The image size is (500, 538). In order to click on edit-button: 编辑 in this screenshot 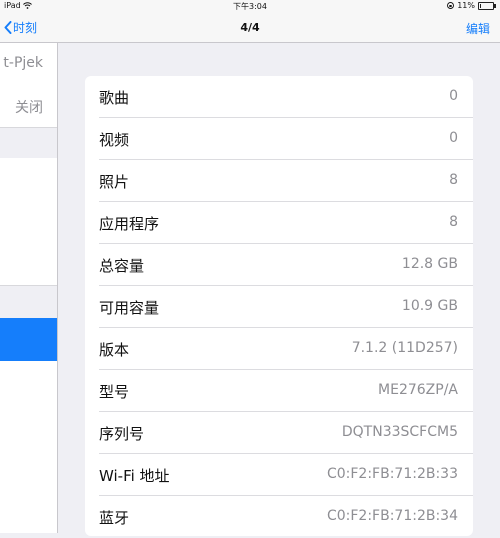, I will do `click(478, 28)`.